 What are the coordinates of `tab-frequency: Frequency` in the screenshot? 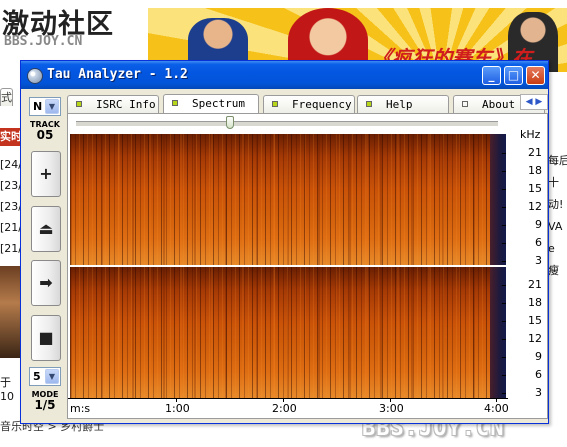 It's located at (309, 104).